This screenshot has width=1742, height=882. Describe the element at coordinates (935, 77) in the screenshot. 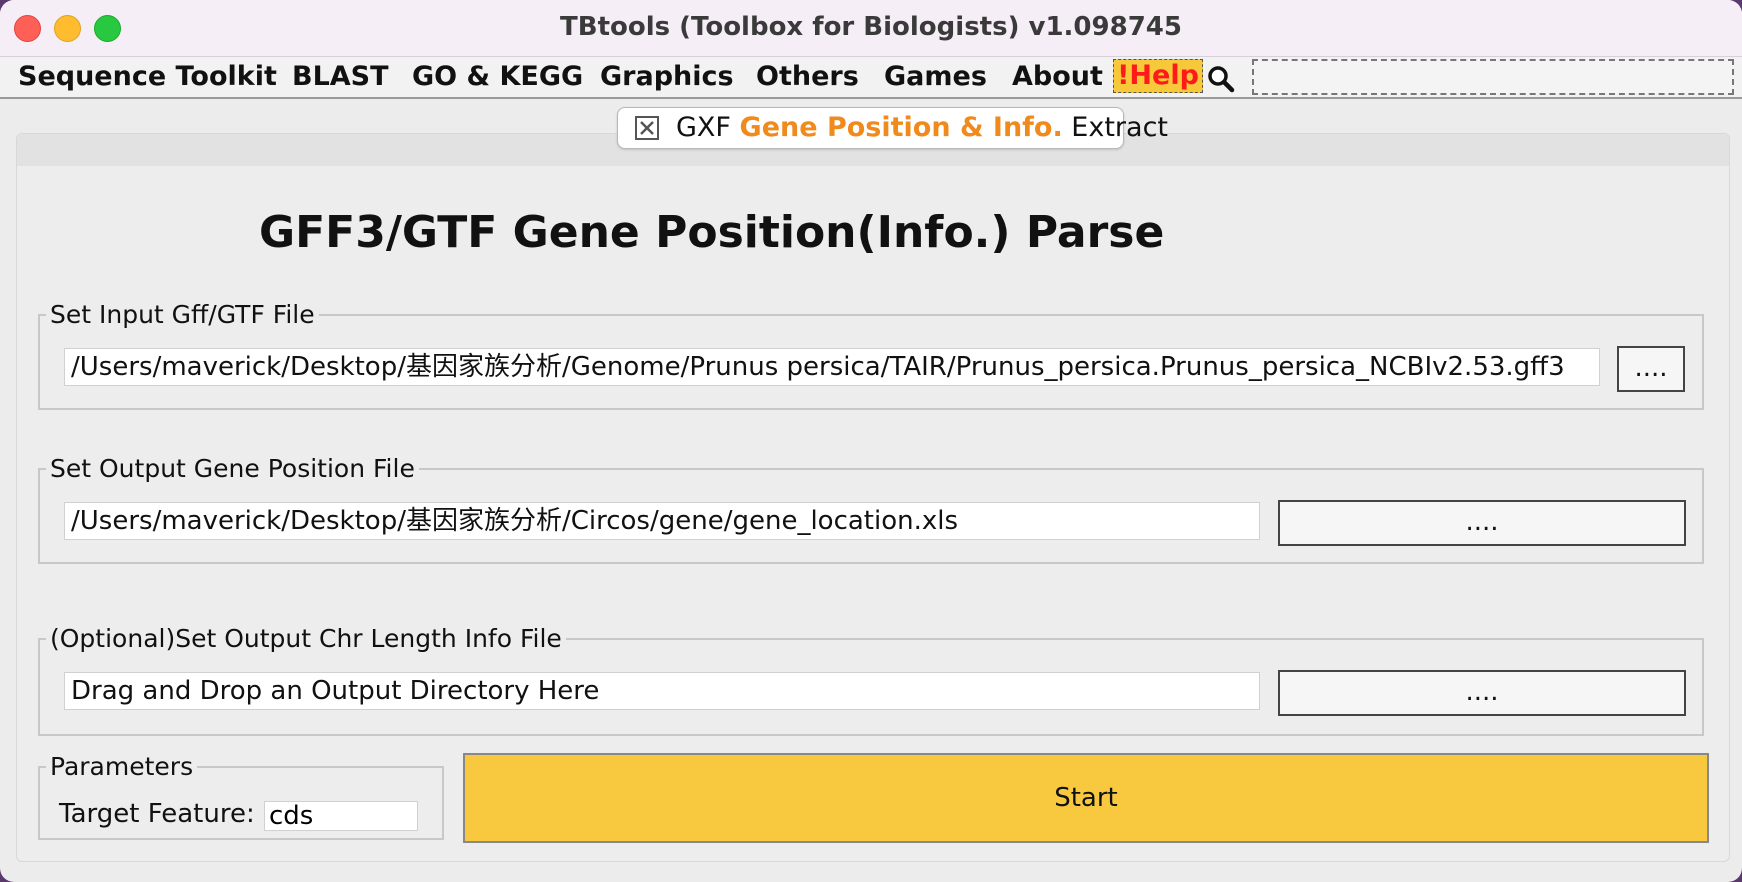

I see `menu-games: Games` at that location.